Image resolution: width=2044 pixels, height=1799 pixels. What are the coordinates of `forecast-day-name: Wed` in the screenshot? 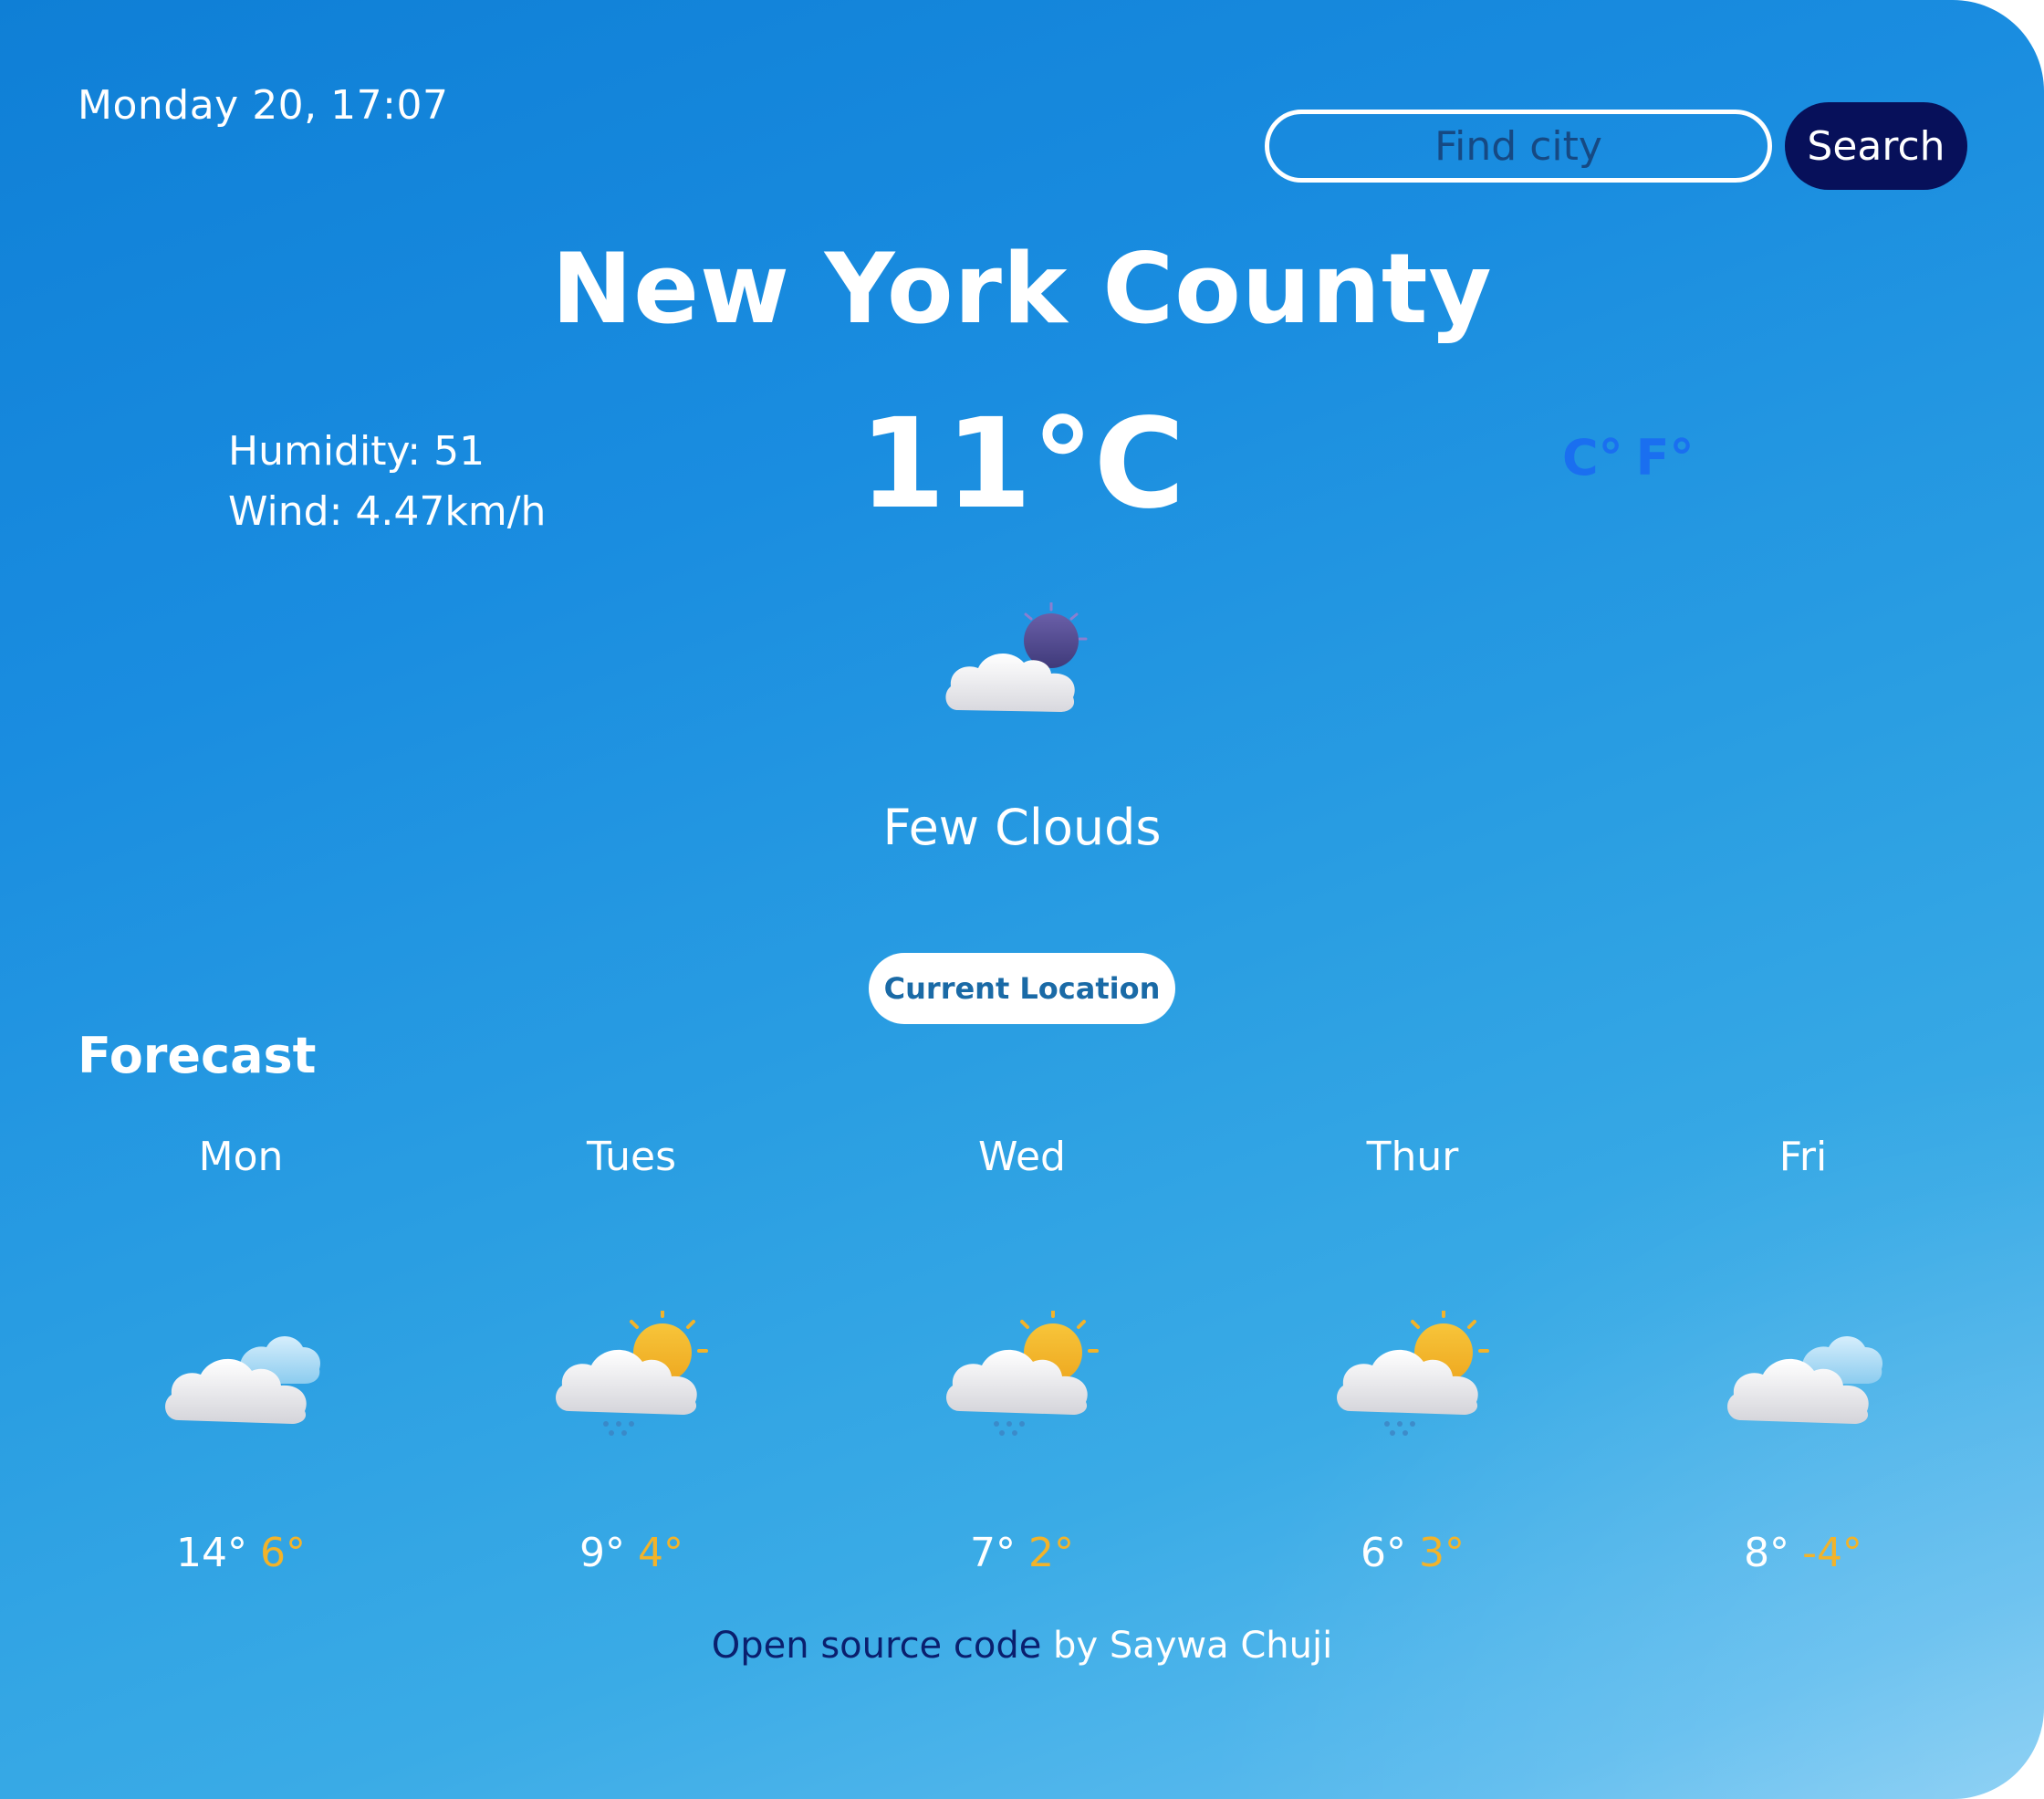 It's located at (1022, 1157).